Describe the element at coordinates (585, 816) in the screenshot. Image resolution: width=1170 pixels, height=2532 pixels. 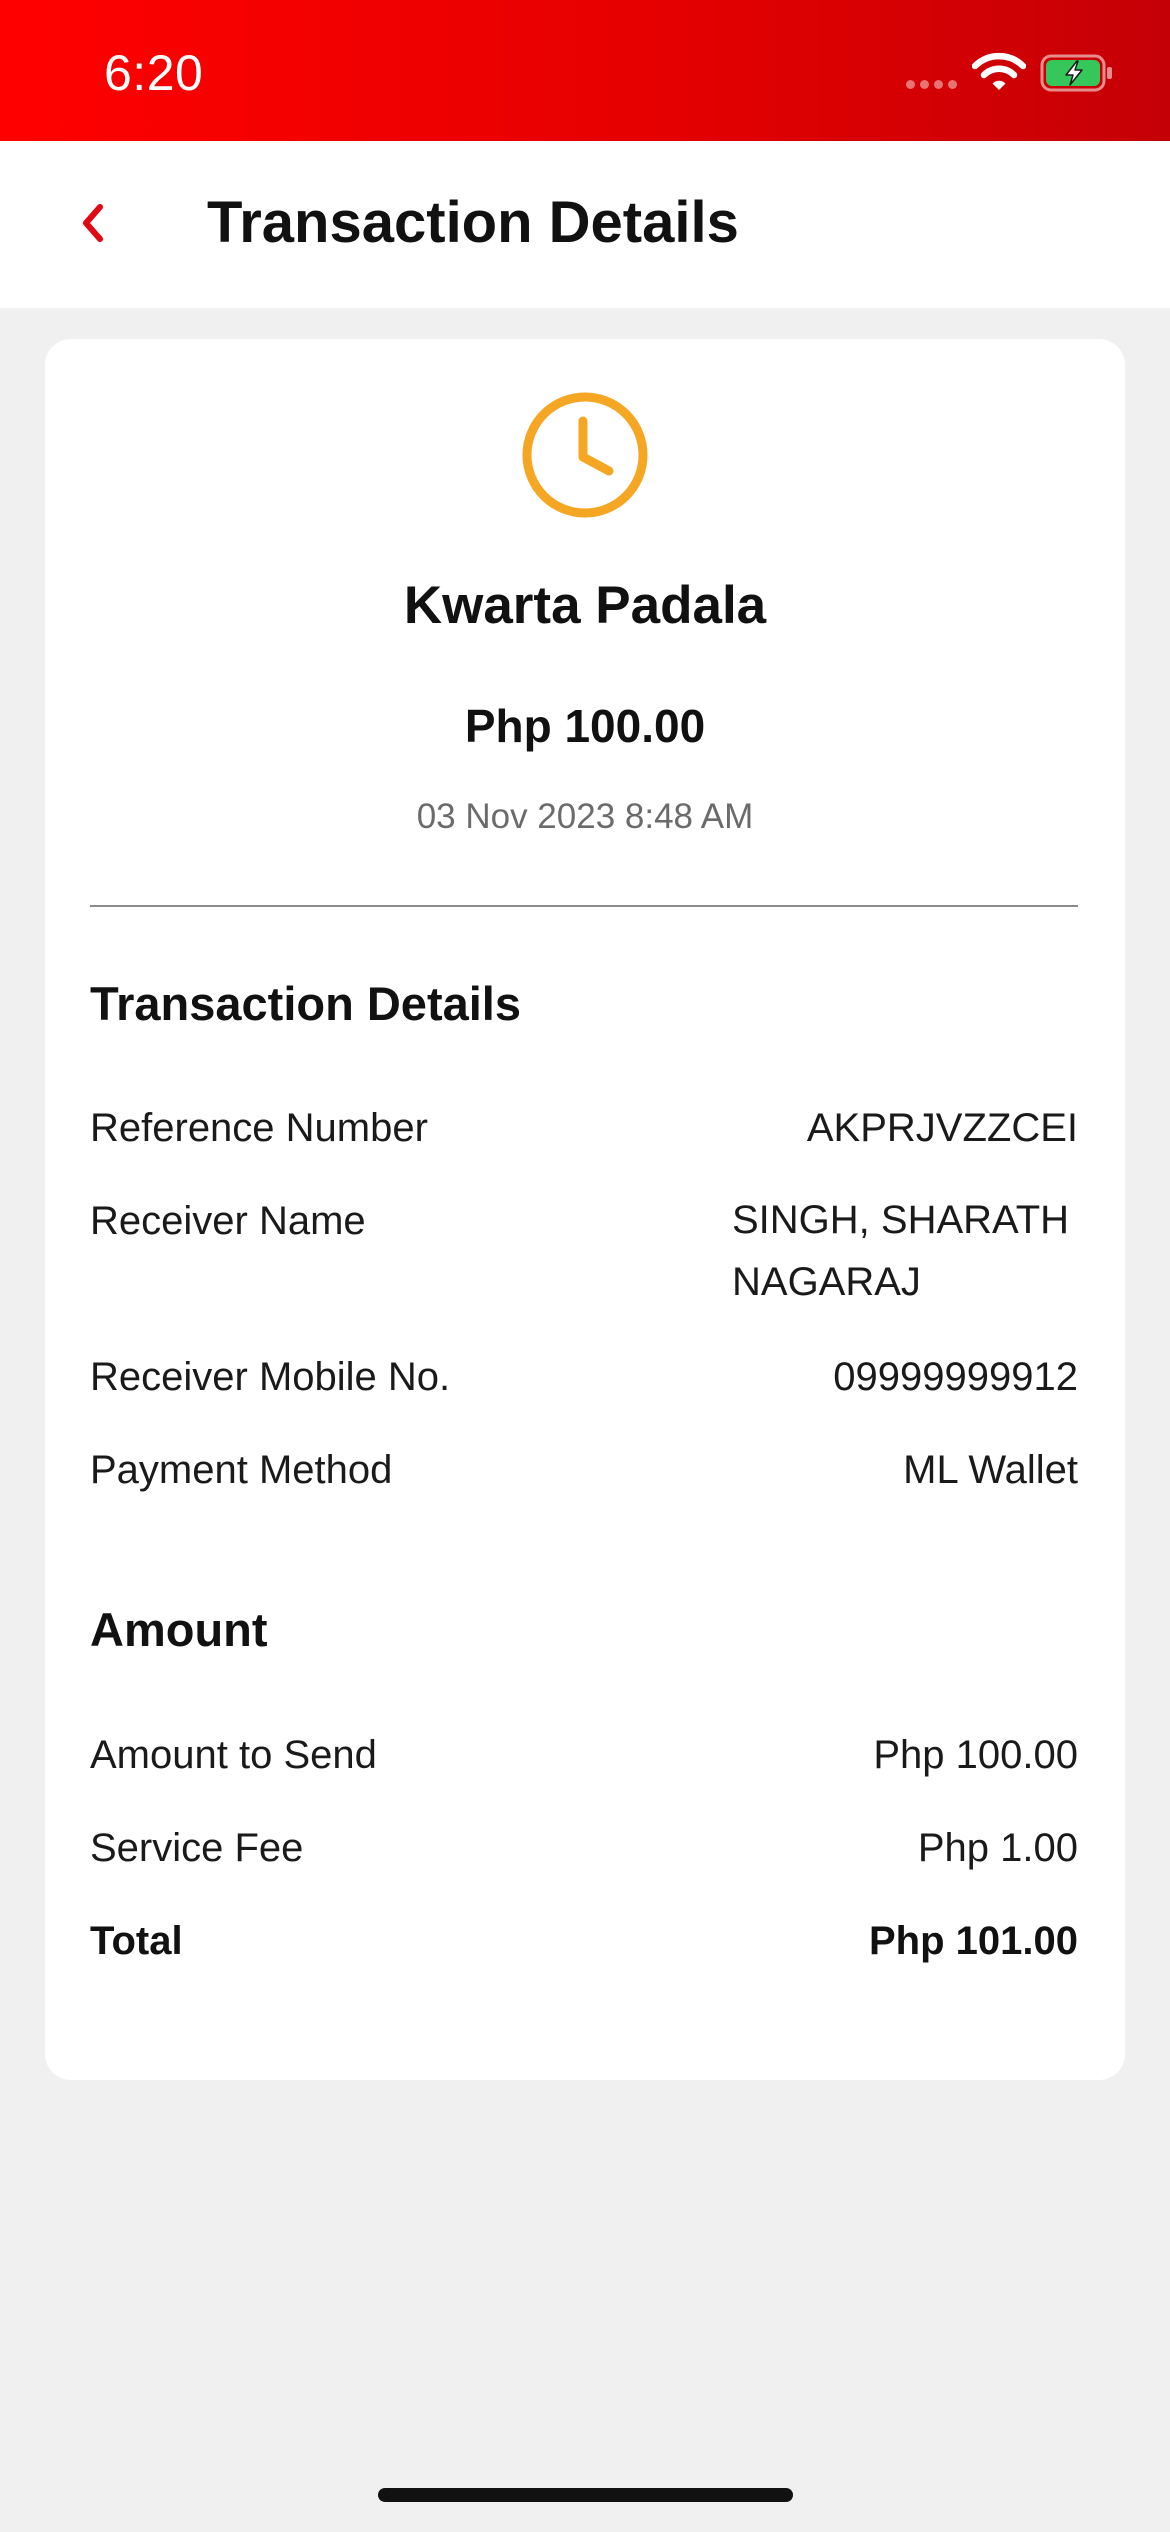
I see `transaction-date: 03 Nov 2023 8:48 AM` at that location.